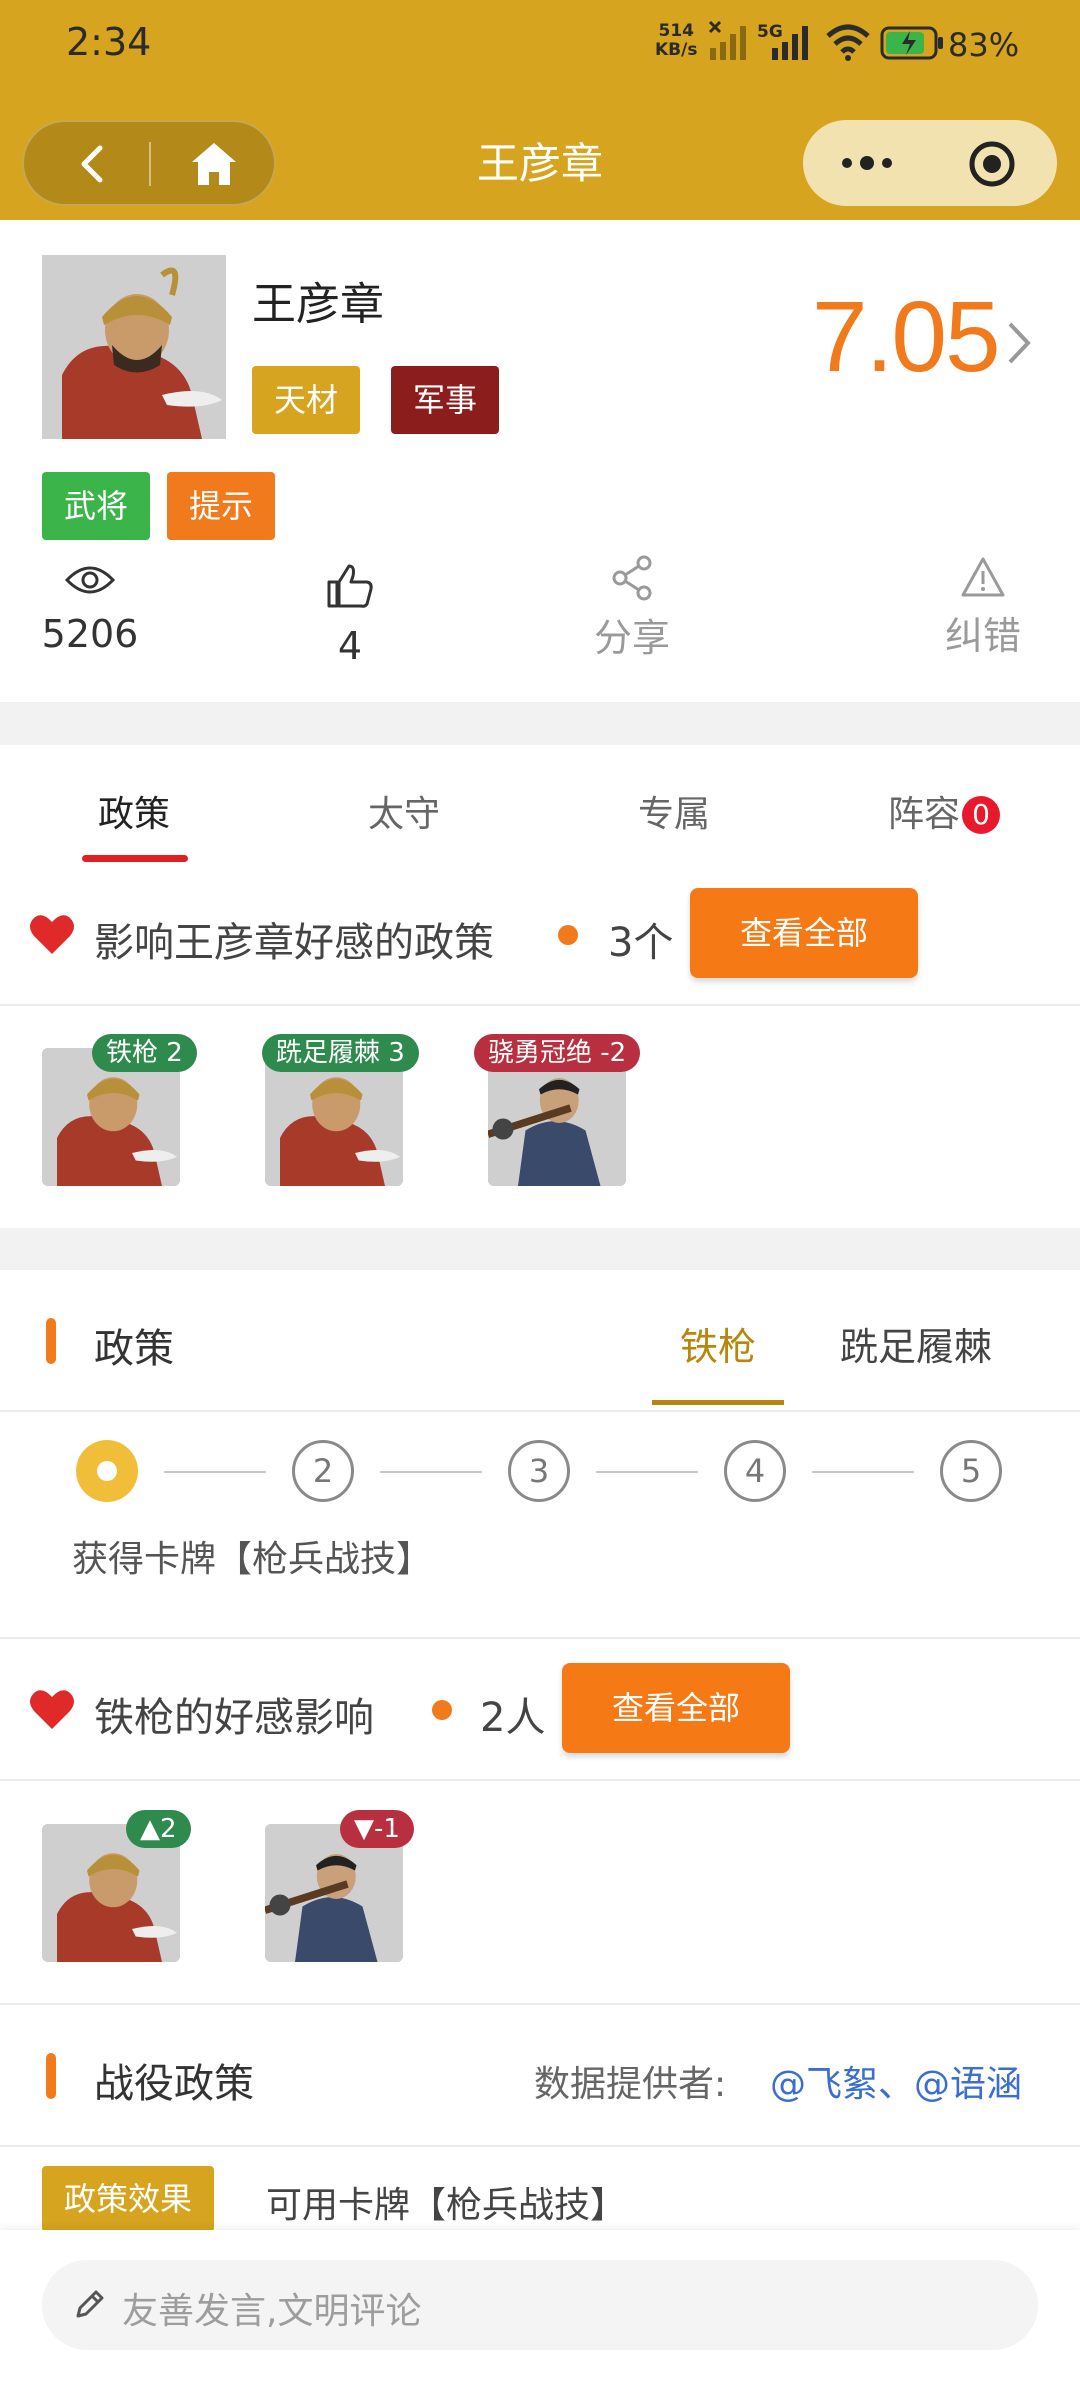 The image size is (1080, 2401). Describe the element at coordinates (252, 1559) in the screenshot. I see `policy-description: 获得卡牌【枪兵战技】` at that location.